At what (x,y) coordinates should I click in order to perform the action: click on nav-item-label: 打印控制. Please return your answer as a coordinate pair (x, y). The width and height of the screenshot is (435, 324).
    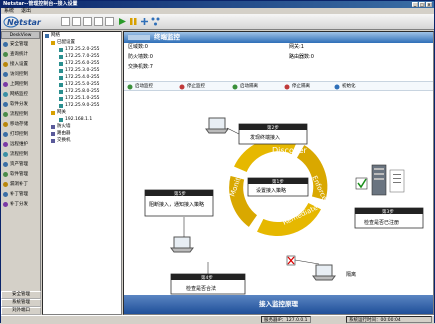
    Looking at the image, I should click on (19, 134).